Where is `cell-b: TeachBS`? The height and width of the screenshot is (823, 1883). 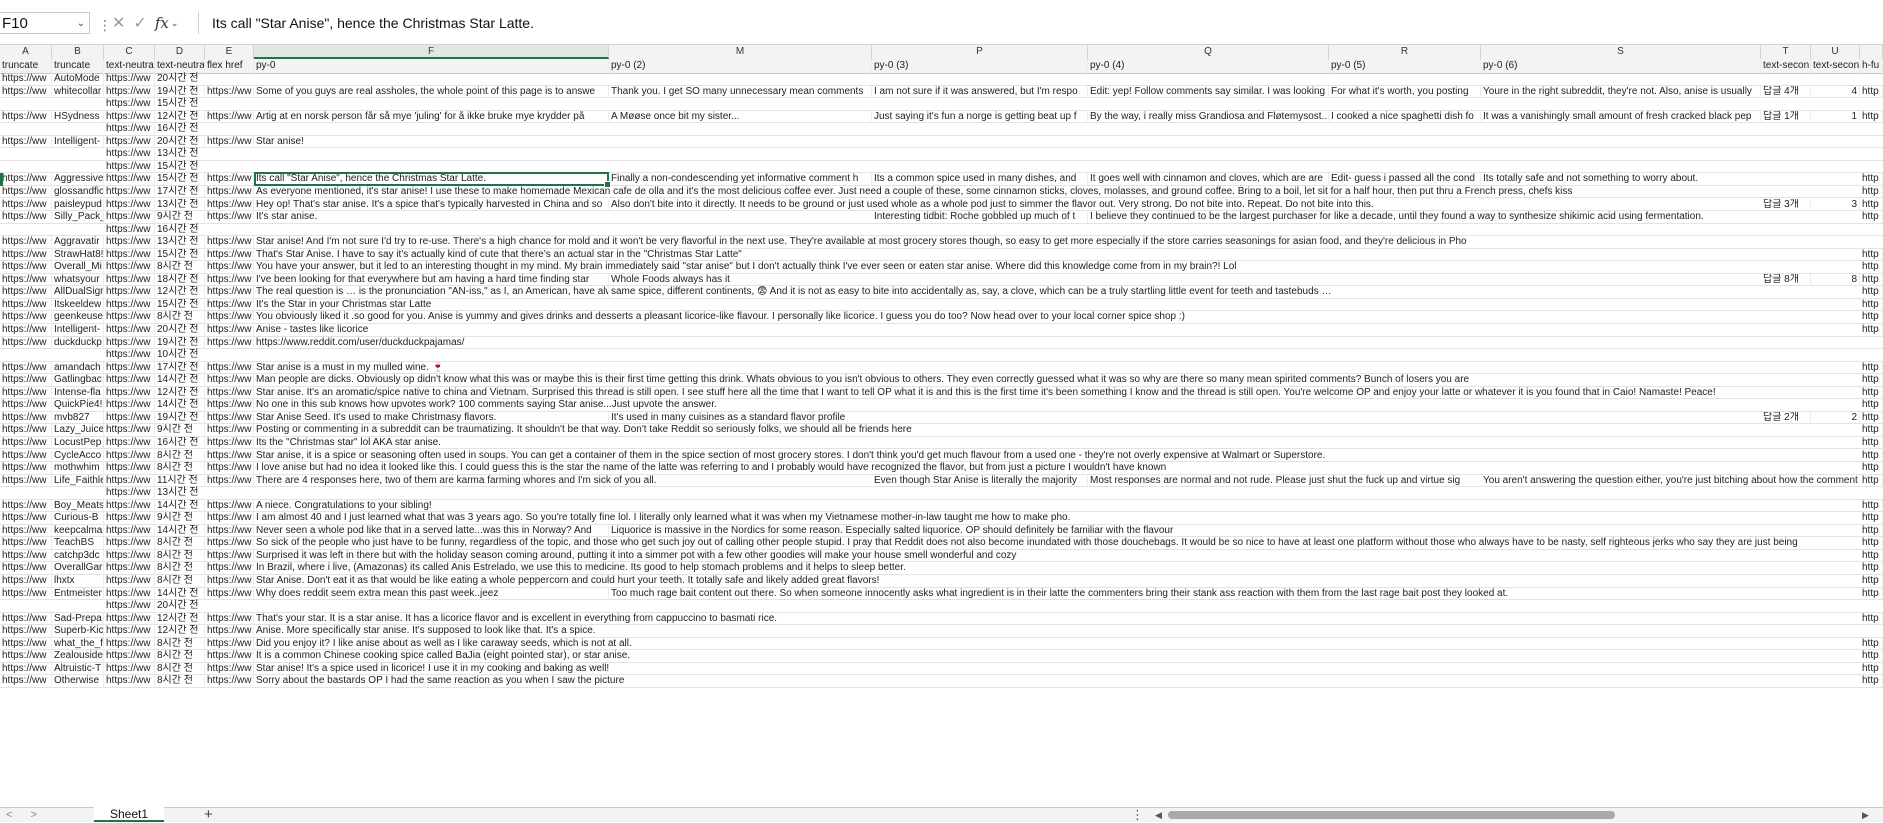 cell-b: TeachBS is located at coordinates (78, 543).